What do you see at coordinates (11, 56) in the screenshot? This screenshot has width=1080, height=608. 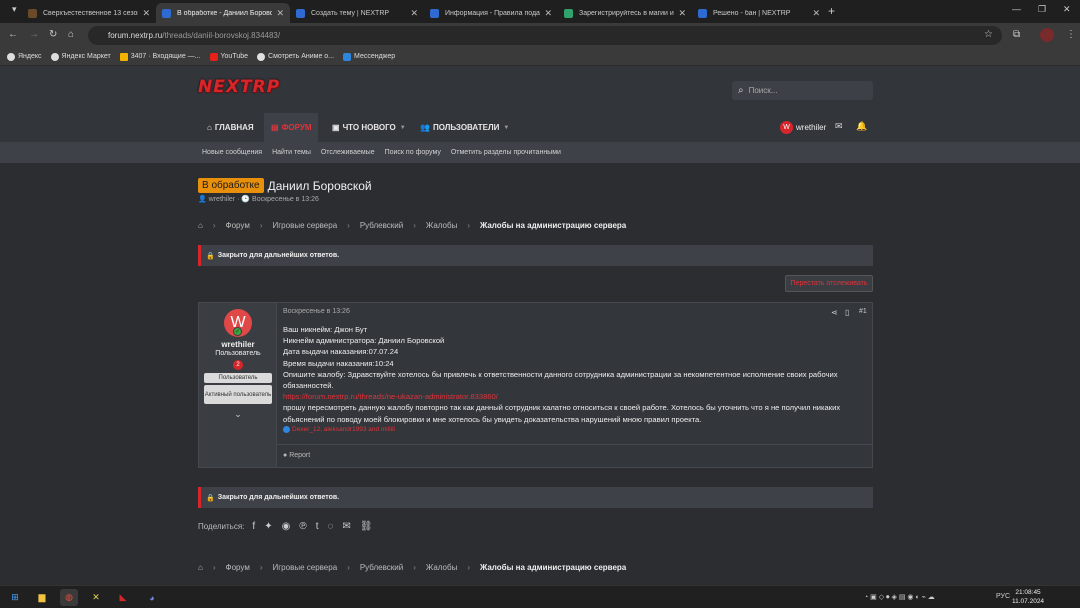 I see `bookmark-icon` at bounding box center [11, 56].